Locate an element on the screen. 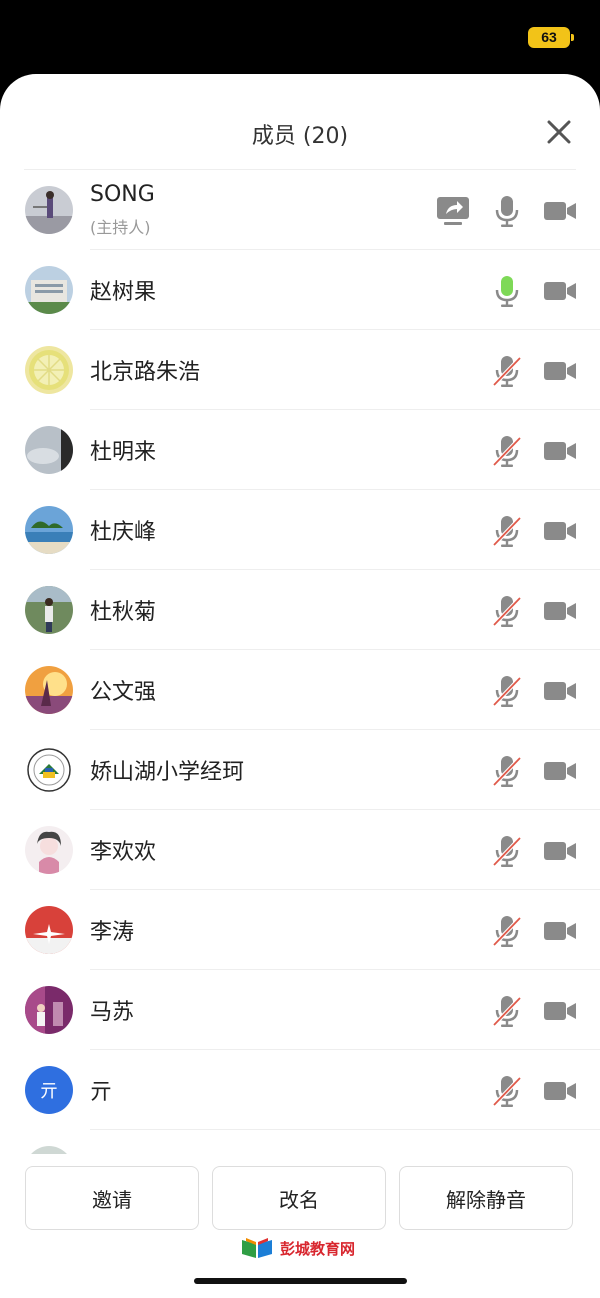  page-title: 成员 (20) is located at coordinates (300, 136).